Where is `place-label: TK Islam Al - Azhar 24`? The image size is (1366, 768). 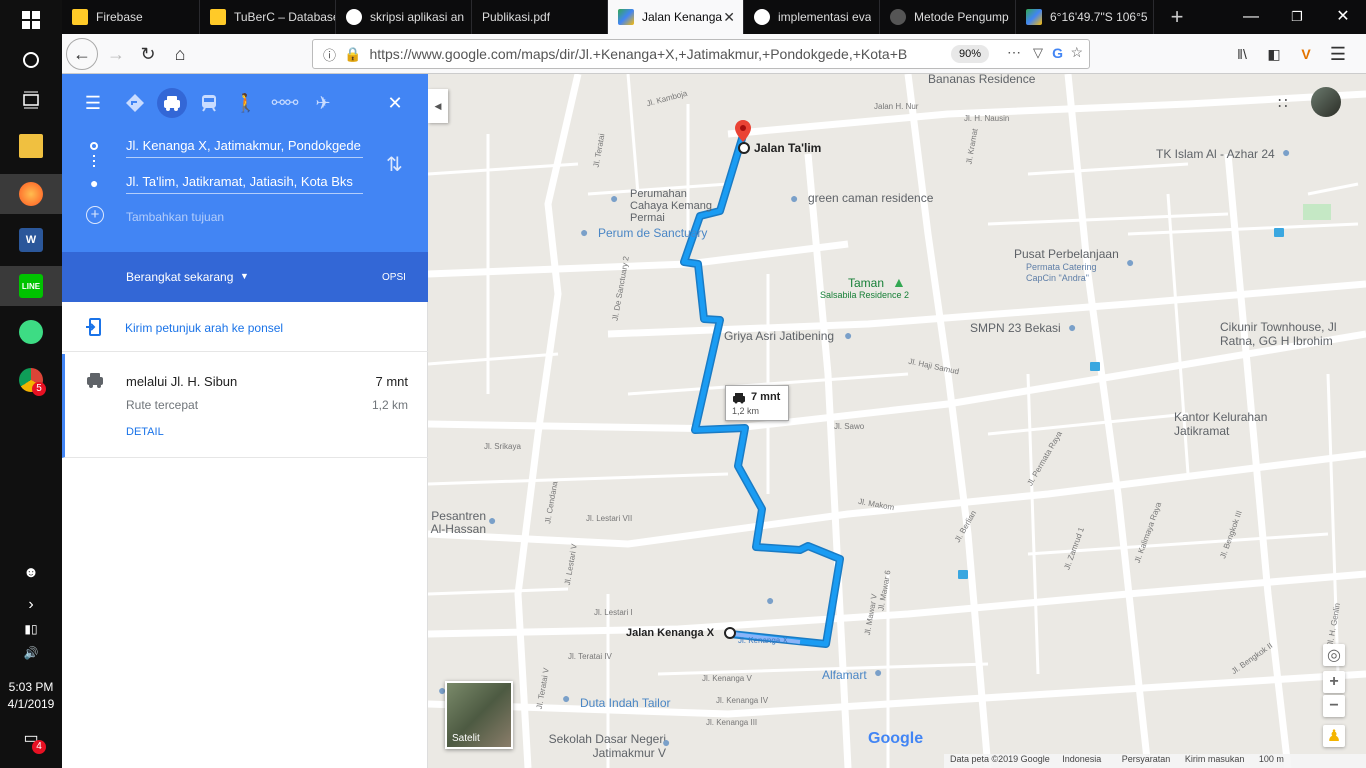
place-label: TK Islam Al - Azhar 24 is located at coordinates (1215, 154).